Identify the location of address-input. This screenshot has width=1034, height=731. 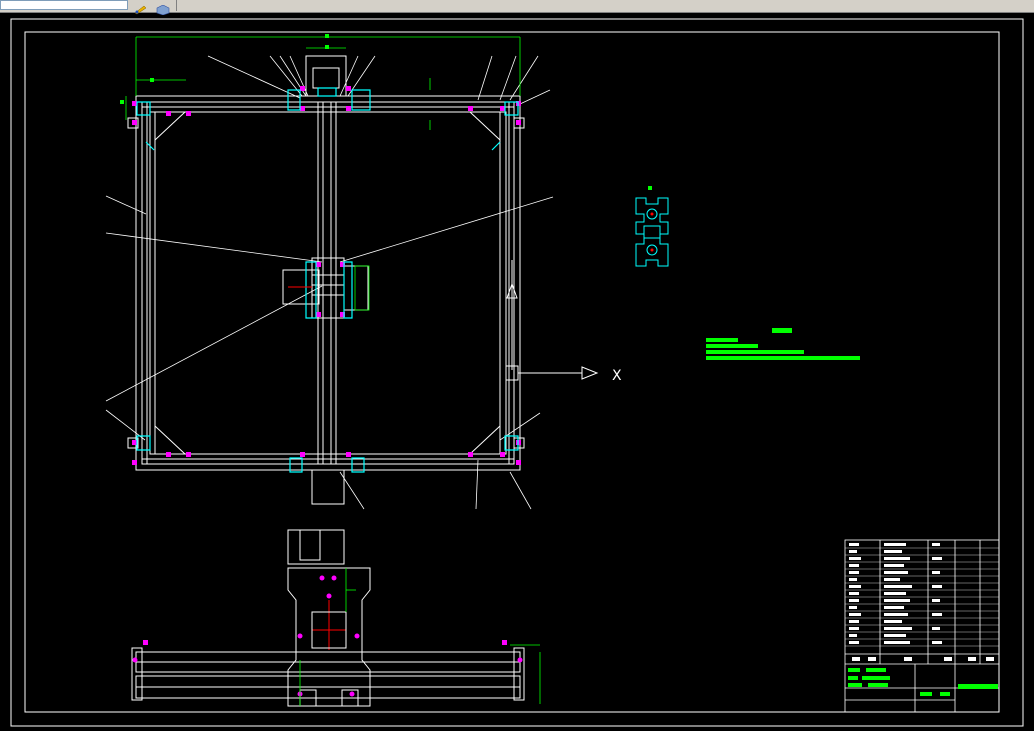
(64, 5).